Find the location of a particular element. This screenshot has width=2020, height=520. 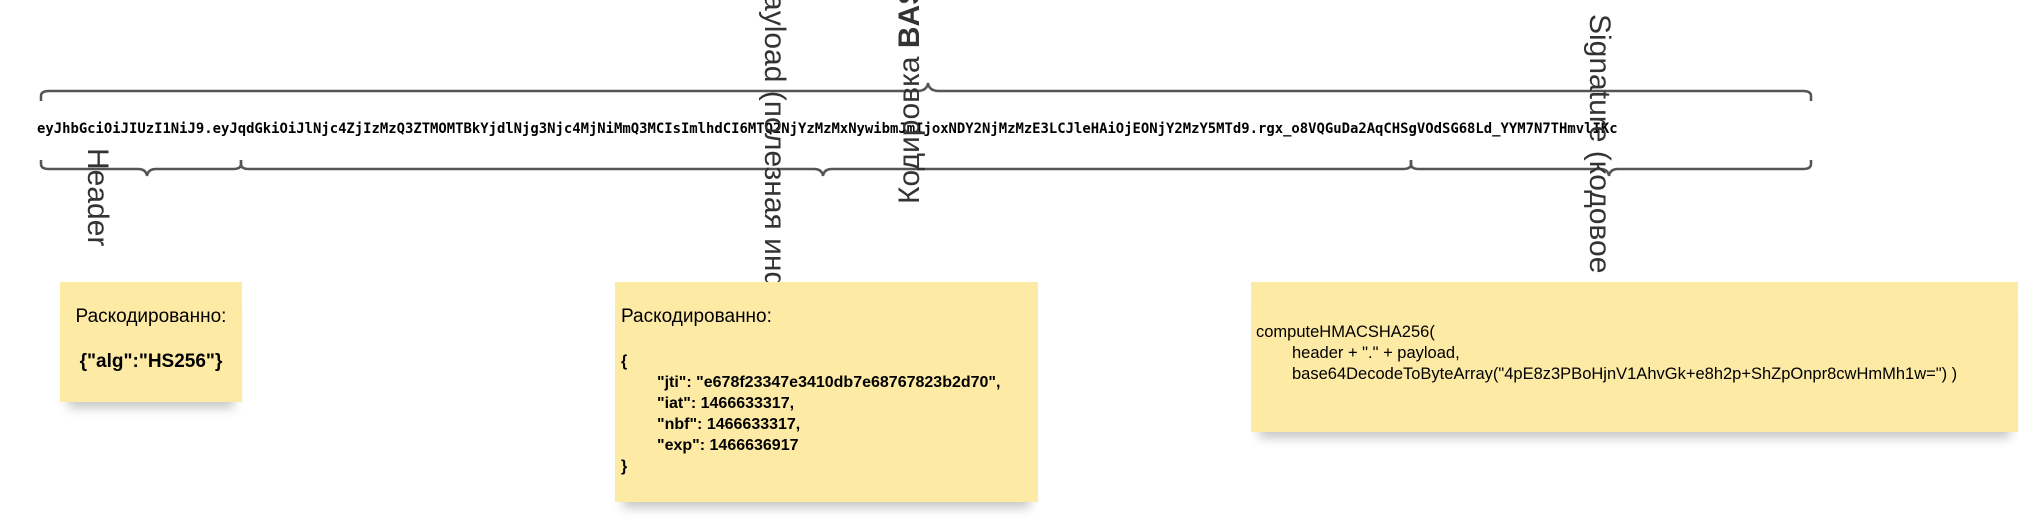

payload-brace is located at coordinates (826, 168).